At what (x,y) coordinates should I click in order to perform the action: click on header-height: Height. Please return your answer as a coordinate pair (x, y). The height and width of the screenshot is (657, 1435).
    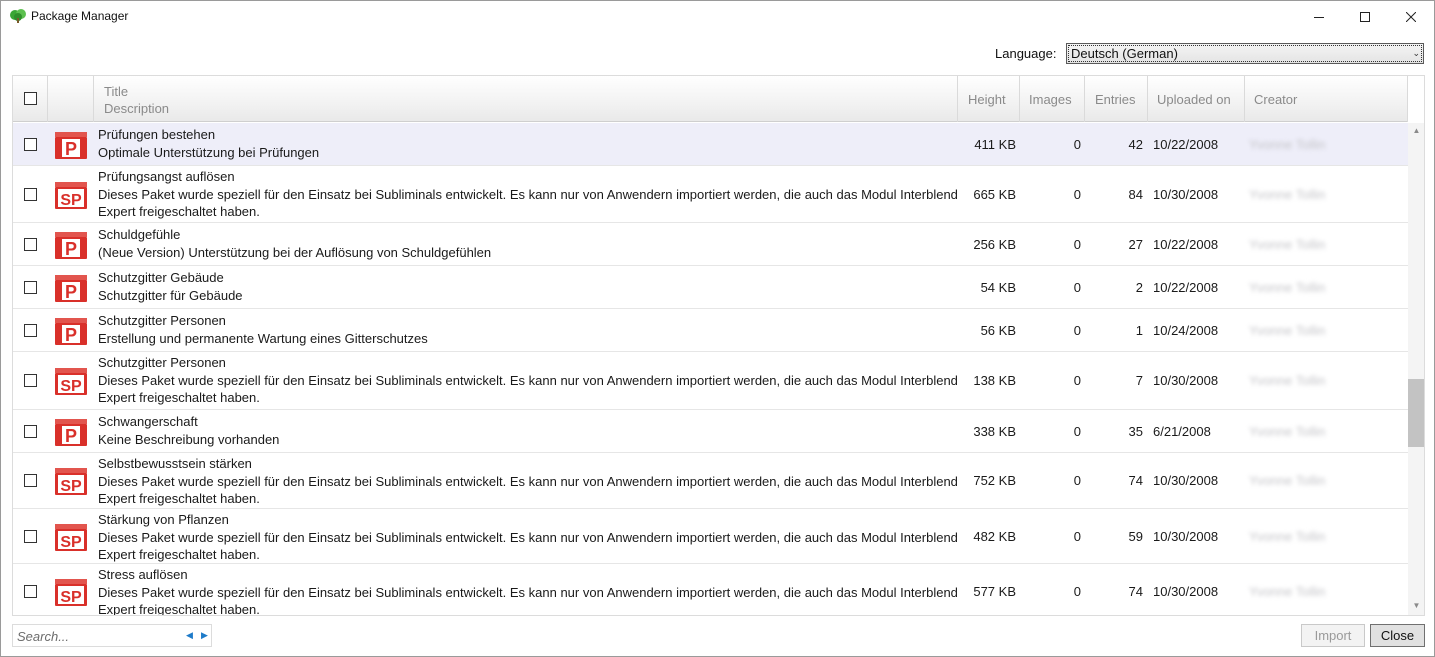
    Looking at the image, I should click on (989, 99).